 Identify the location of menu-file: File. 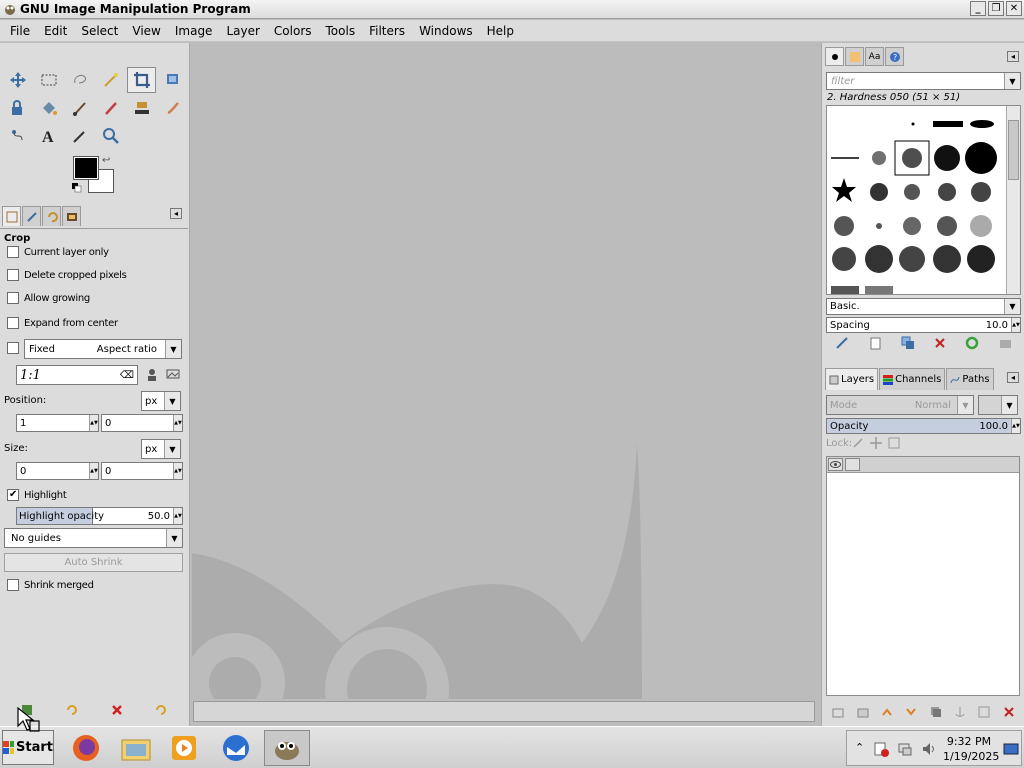
(20, 31).